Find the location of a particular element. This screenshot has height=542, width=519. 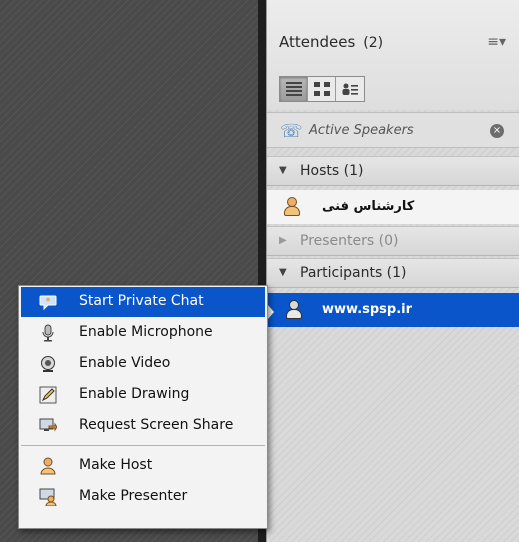

menu-item-enable-microphone: Enable Microphone is located at coordinates (143, 333).